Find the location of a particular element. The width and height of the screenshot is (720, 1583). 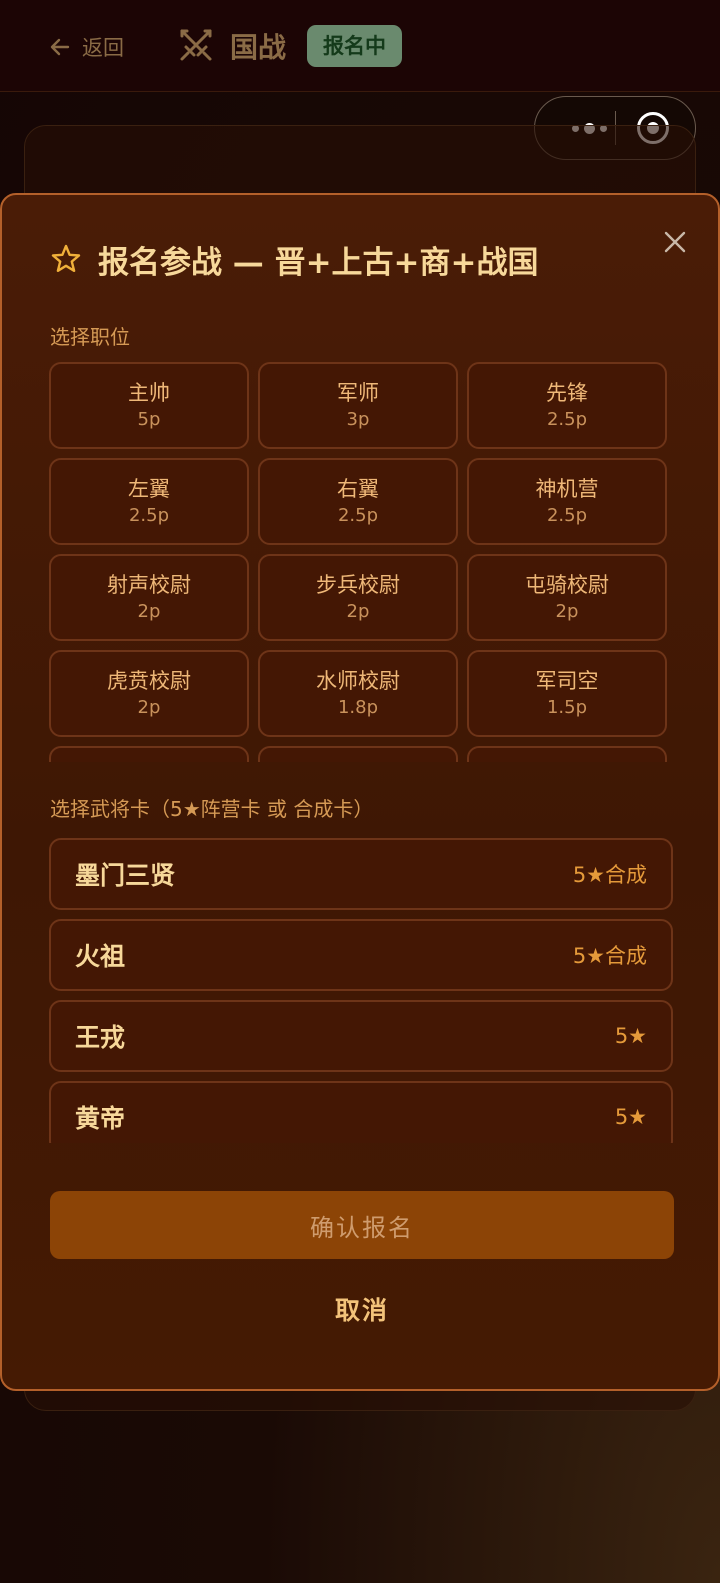

position-name: 虎贲校尉 is located at coordinates (149, 680).